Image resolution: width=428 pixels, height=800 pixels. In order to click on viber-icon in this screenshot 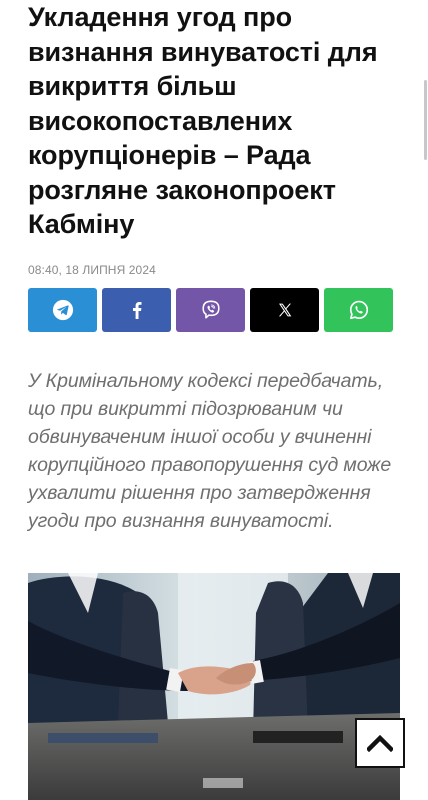, I will do `click(210, 309)`.